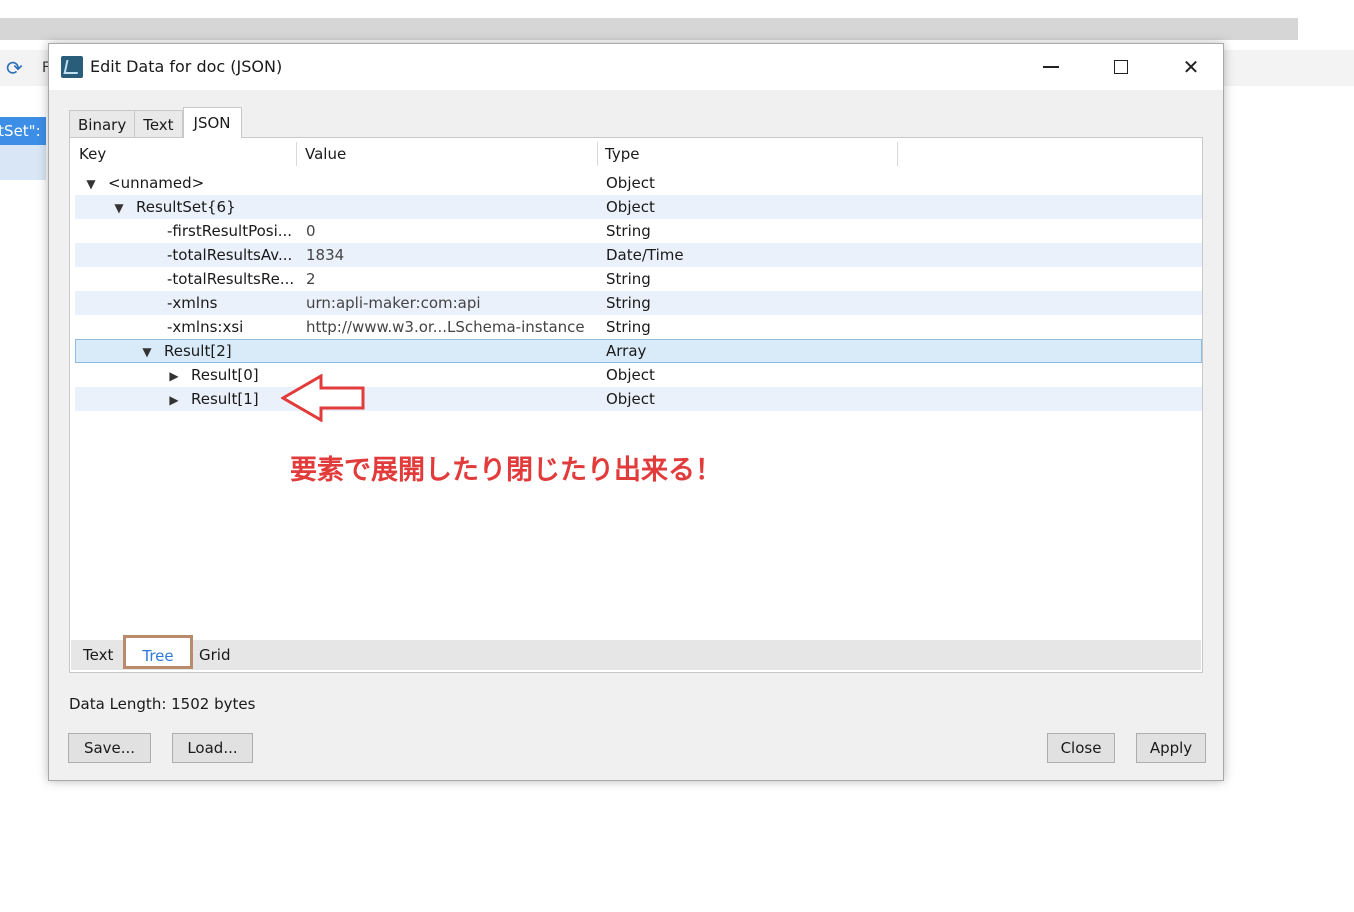 The image size is (1354, 912). Describe the element at coordinates (159, 124) in the screenshot. I see `tab-text: Text` at that location.